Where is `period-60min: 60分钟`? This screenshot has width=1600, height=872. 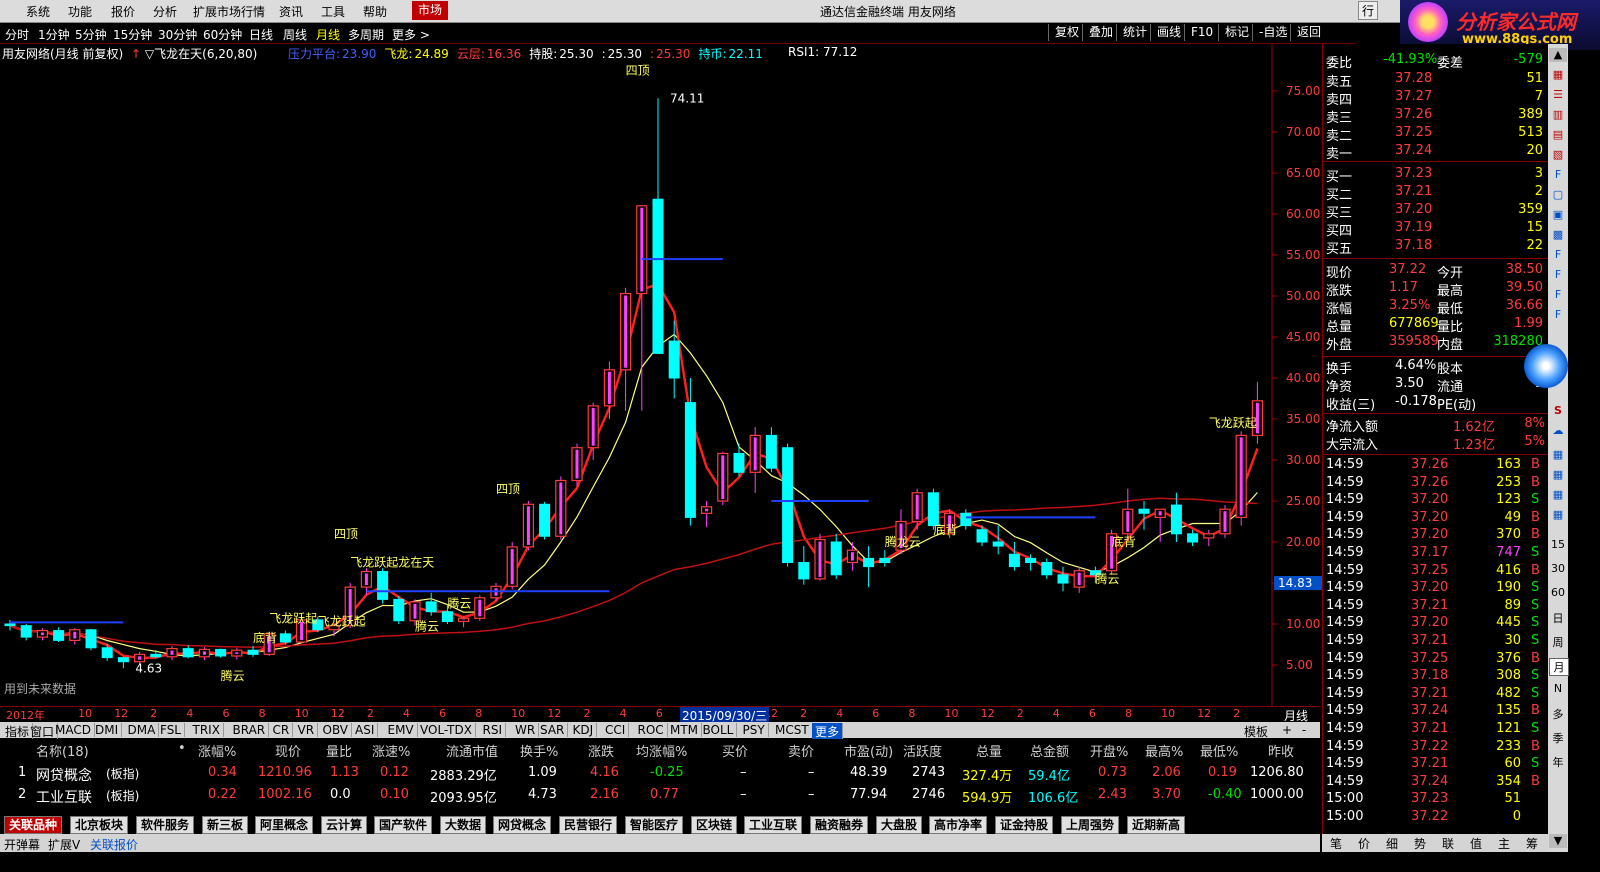 period-60min: 60分钟 is located at coordinates (222, 34).